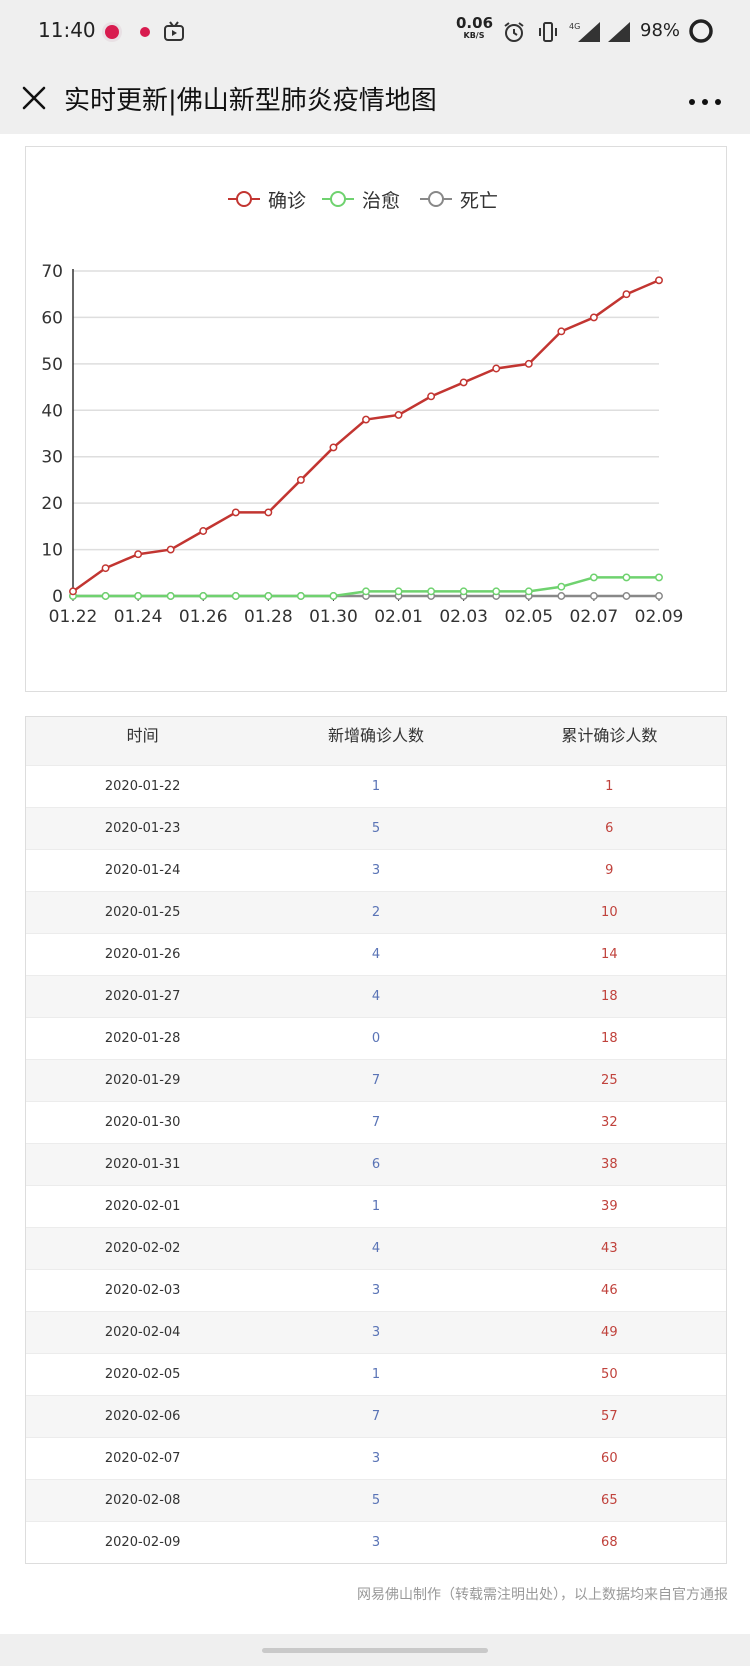 The image size is (750, 1666). I want to click on x-tick-label: 02.07, so click(594, 617).